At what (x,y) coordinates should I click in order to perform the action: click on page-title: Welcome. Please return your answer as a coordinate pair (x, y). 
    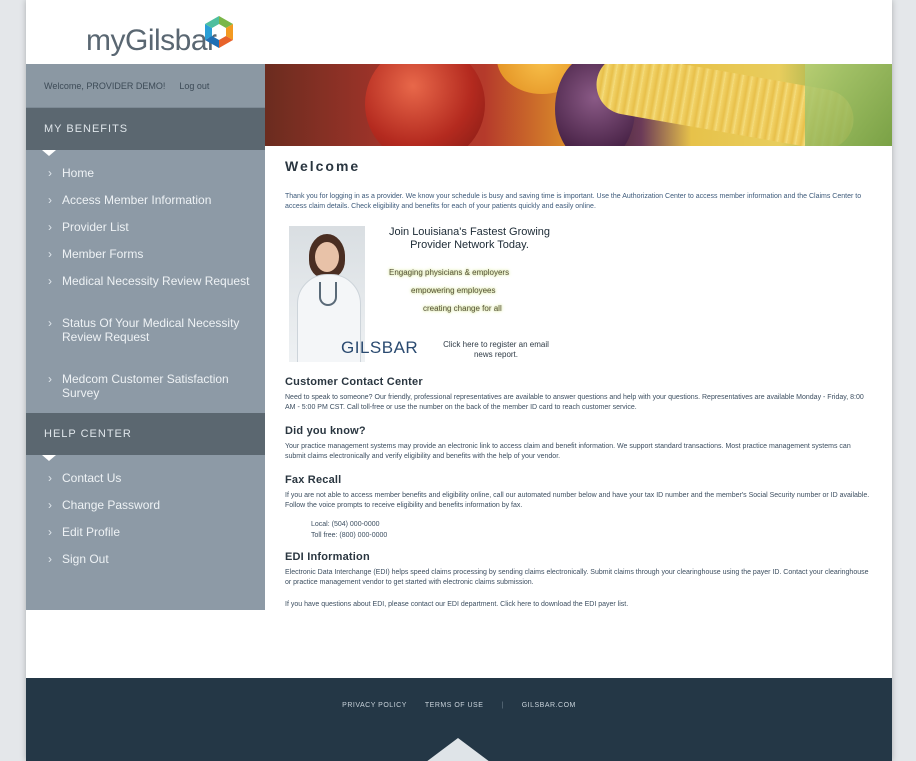
    Looking at the image, I should click on (323, 166).